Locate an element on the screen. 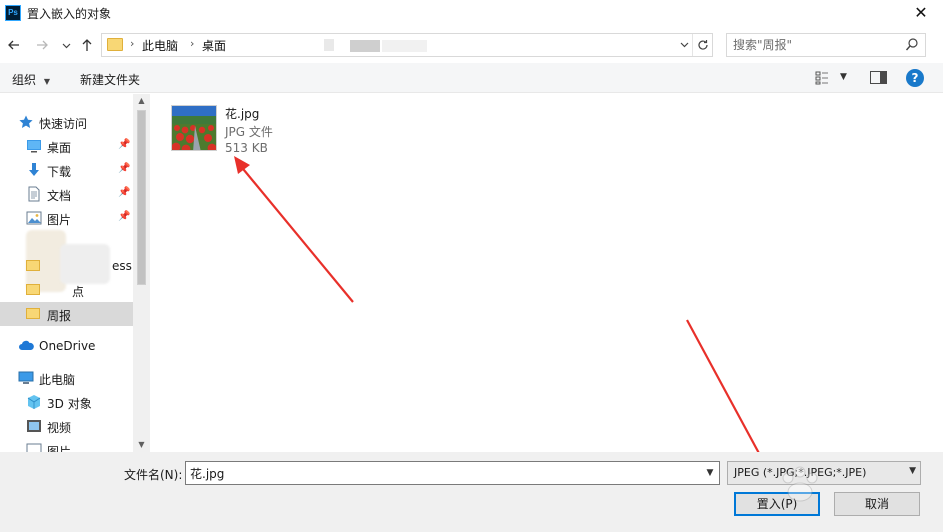  up-button is located at coordinates (87, 45).